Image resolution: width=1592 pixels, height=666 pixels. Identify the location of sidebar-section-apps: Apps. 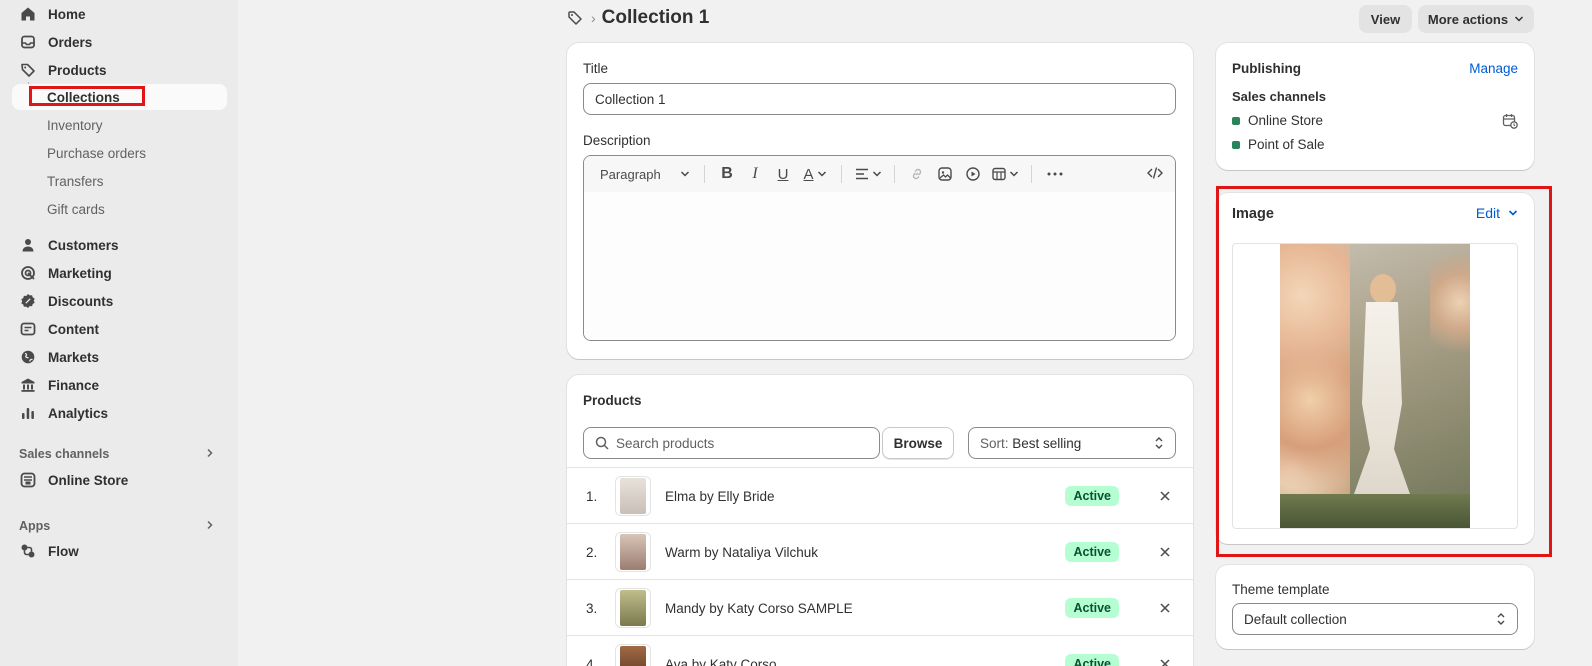
(119, 526).